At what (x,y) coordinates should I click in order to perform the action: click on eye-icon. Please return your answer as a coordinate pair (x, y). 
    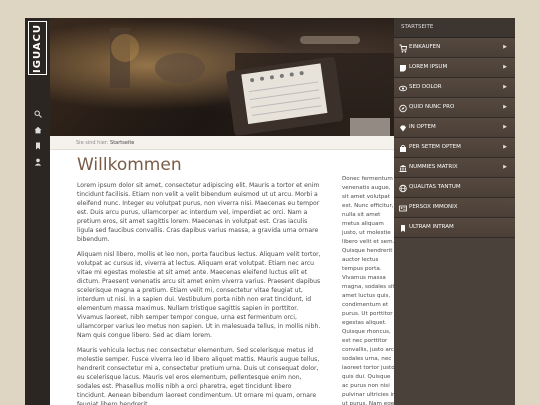
    Looking at the image, I should click on (403, 87).